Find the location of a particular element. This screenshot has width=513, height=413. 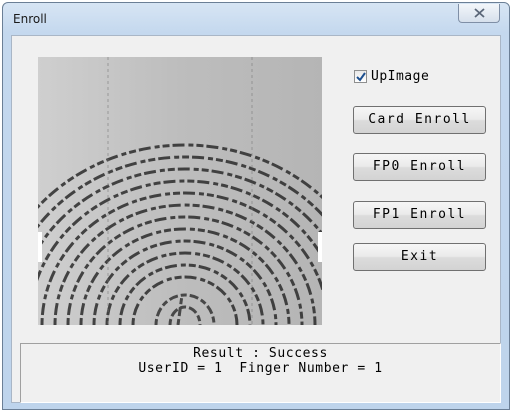

fp1-enroll-button: FP1 Enroll is located at coordinates (419, 215).